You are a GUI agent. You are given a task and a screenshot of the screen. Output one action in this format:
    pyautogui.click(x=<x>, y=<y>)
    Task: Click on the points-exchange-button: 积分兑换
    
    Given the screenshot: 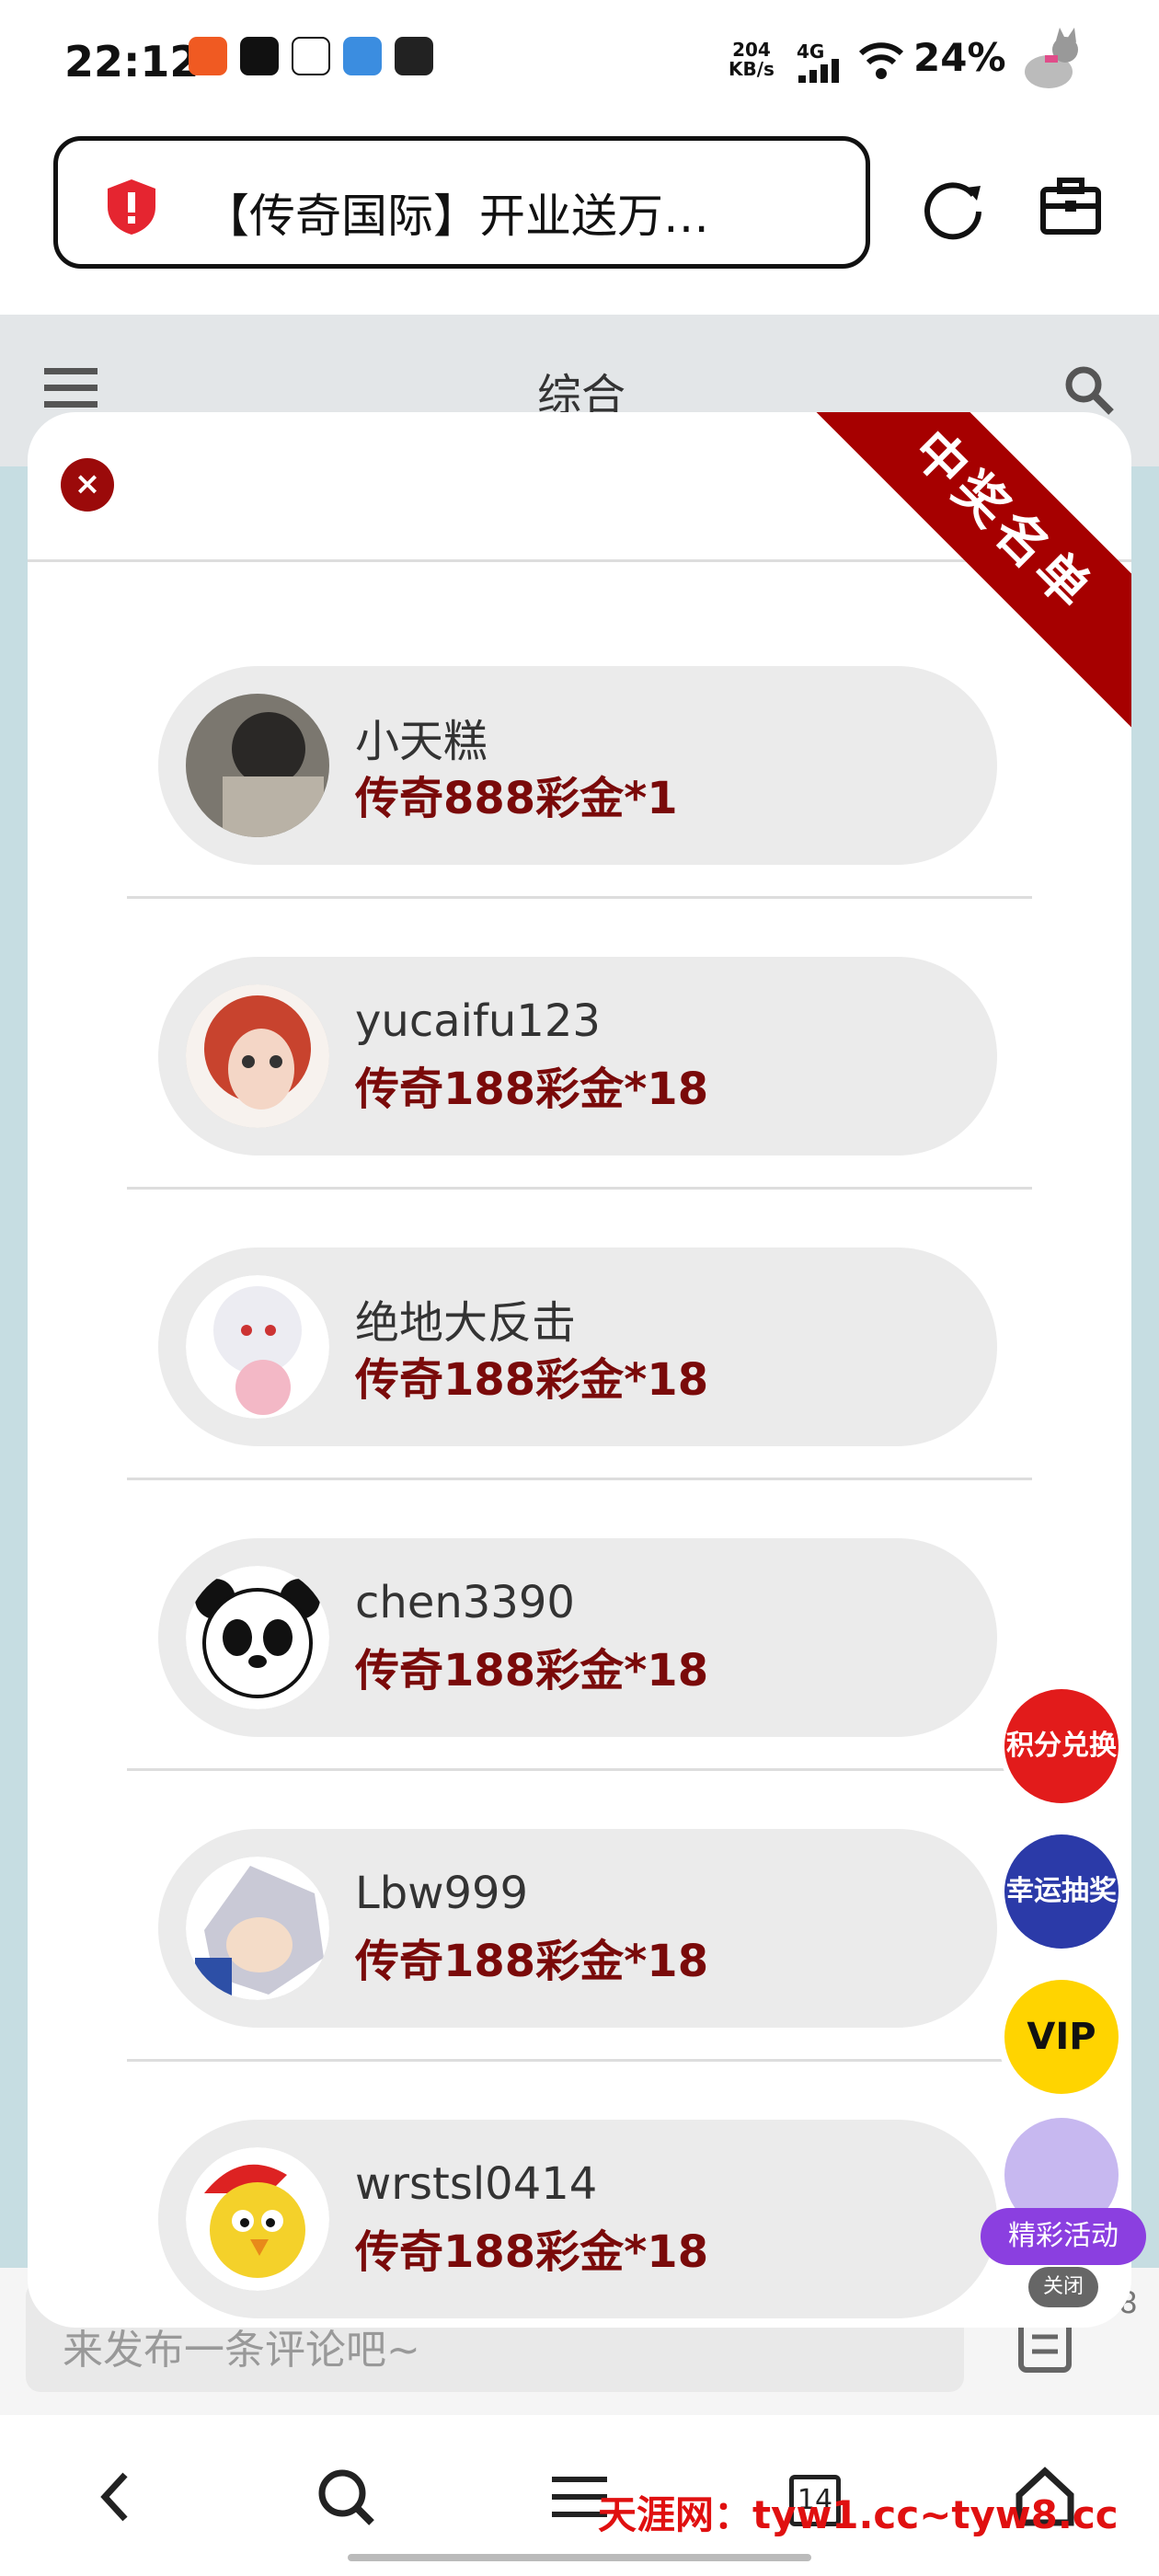 What is the action you would take?
    pyautogui.click(x=1061, y=1746)
    